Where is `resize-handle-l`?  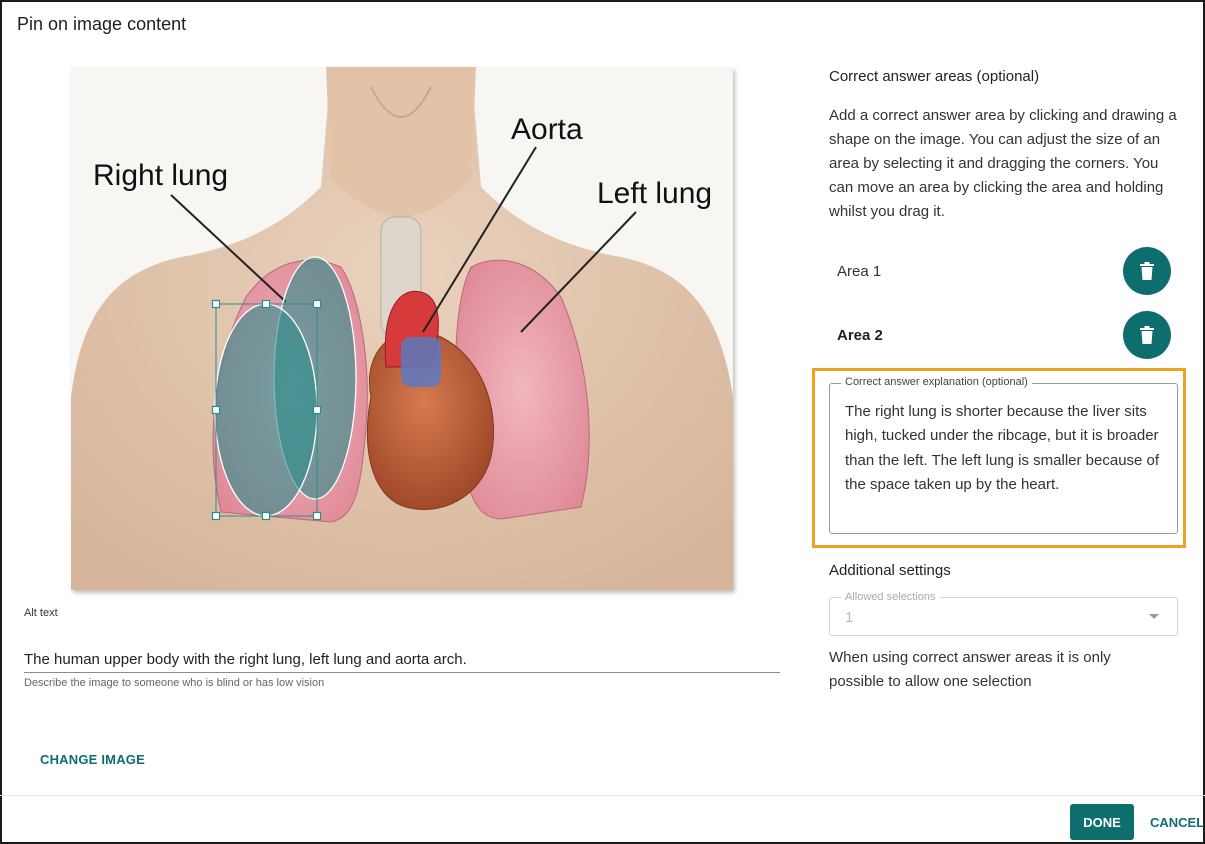 resize-handle-l is located at coordinates (216, 410).